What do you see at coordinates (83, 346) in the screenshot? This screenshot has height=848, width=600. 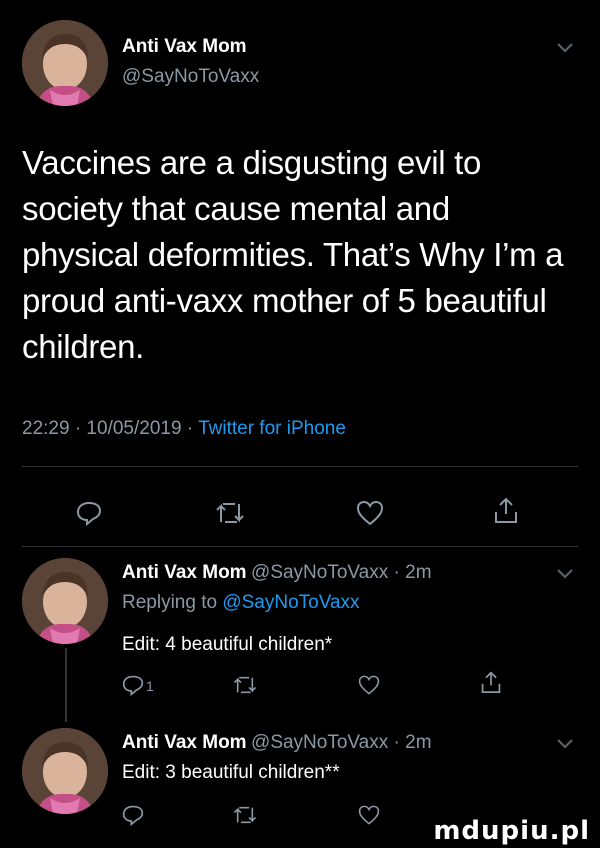 I see `tweet-text-line: children.` at bounding box center [83, 346].